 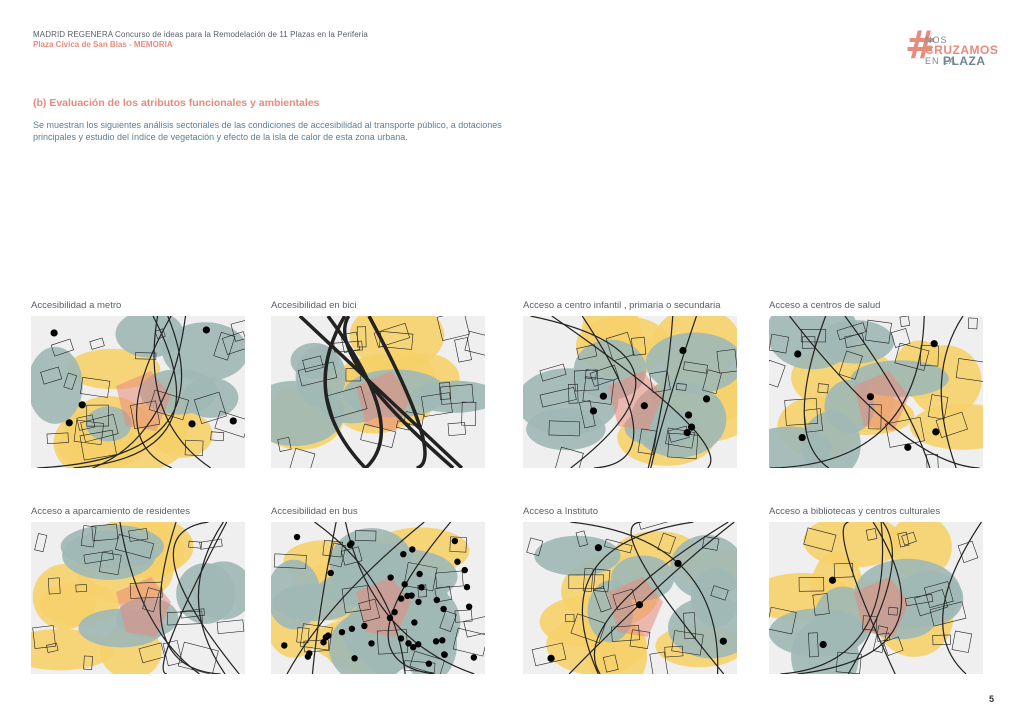 What do you see at coordinates (952, 48) in the screenshot?
I see `logo: # NOS CRUZAMOS EN LA PLAZA` at bounding box center [952, 48].